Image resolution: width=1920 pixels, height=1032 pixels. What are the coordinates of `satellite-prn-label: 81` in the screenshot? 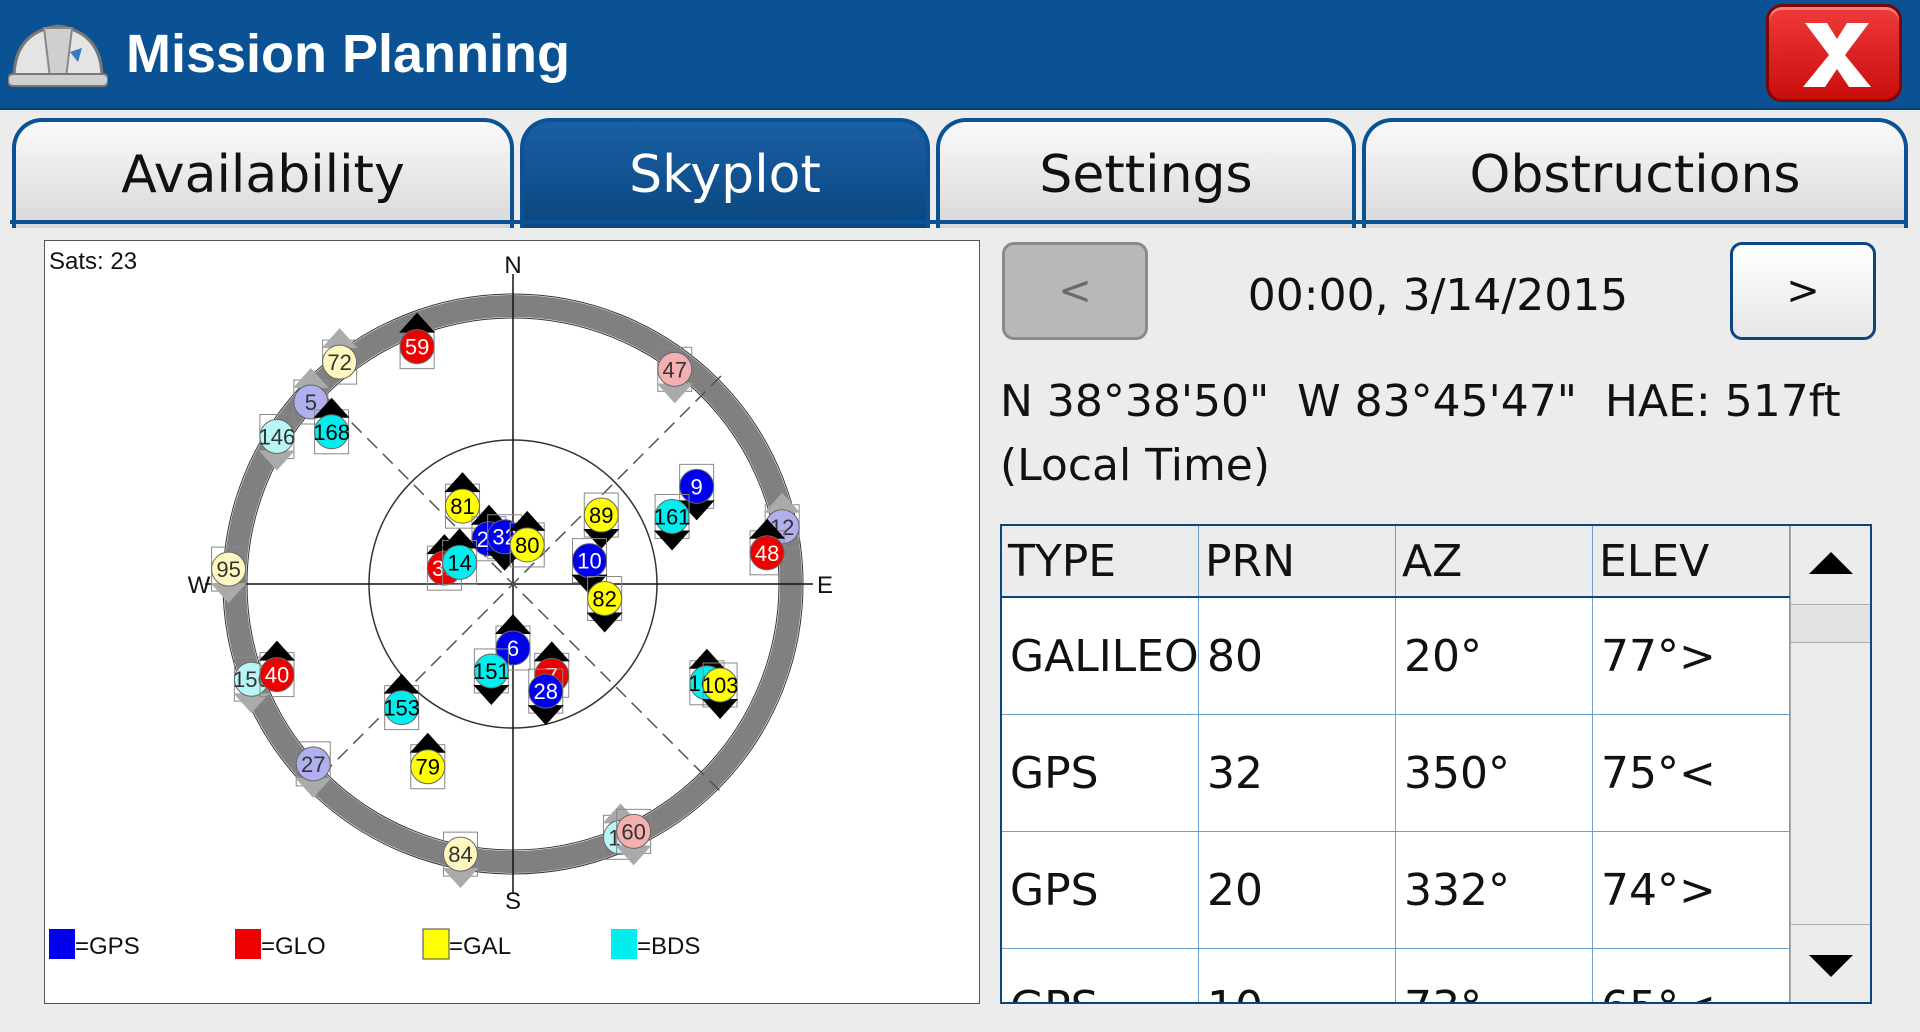 It's located at (462, 506).